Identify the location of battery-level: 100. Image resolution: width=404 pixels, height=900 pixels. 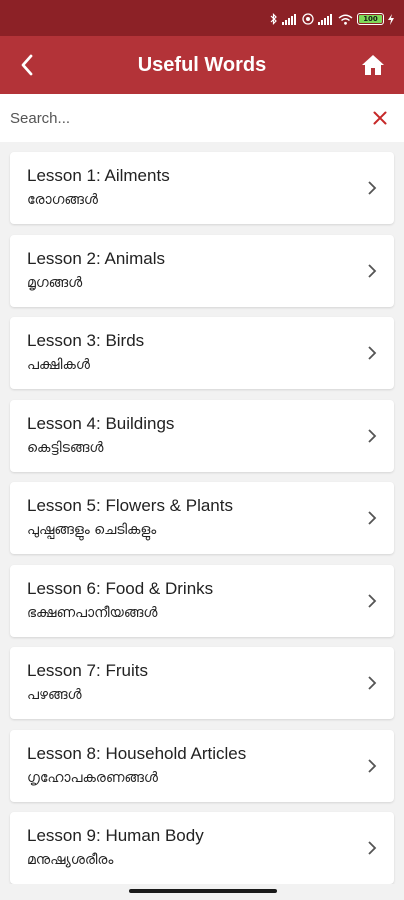
(370, 19).